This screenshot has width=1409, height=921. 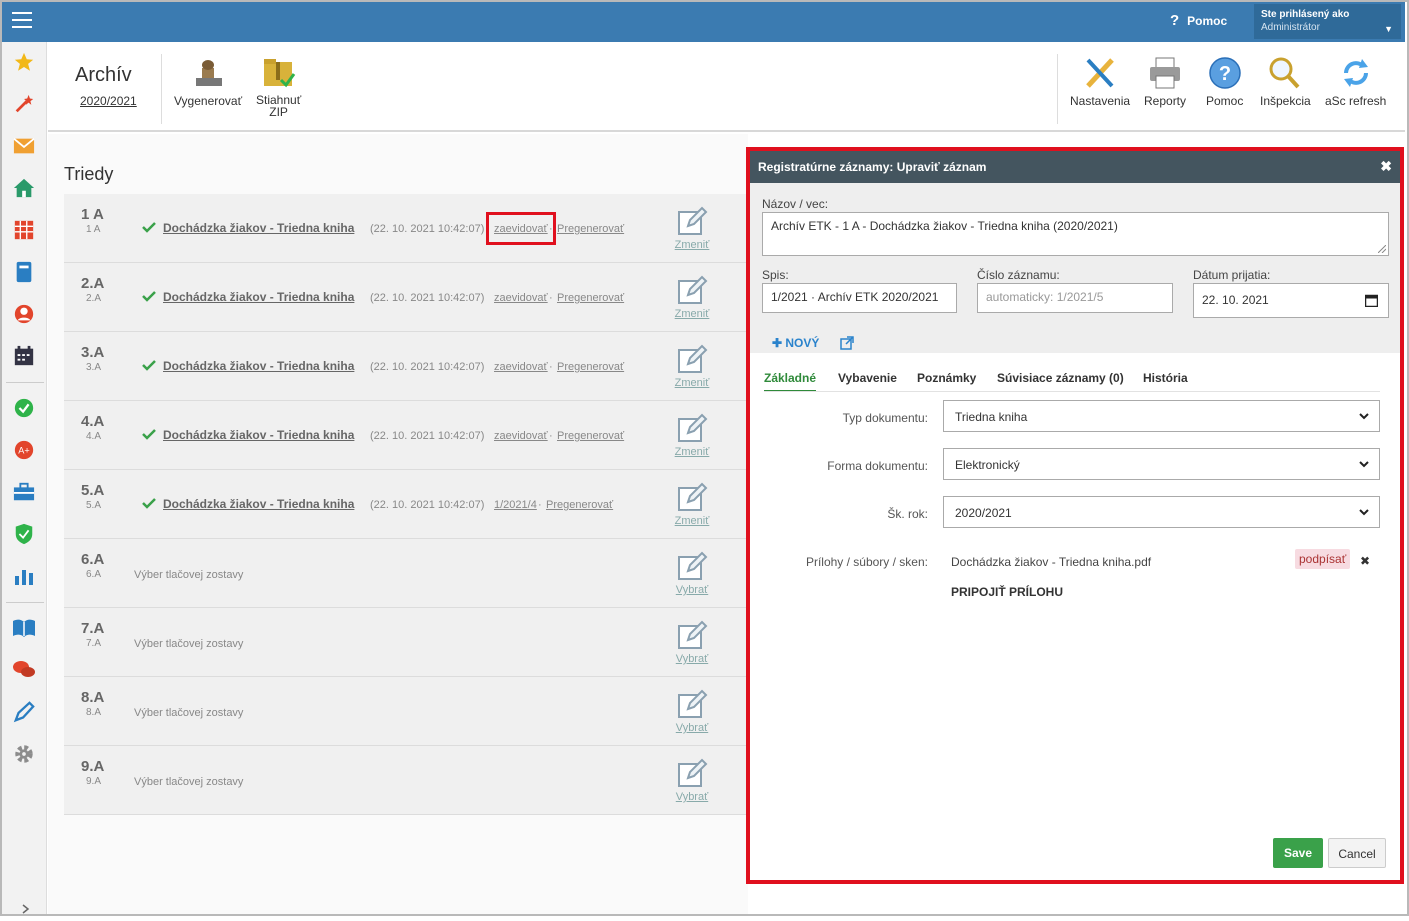 I want to click on help-link: ? Pomoc, so click(x=1198, y=20).